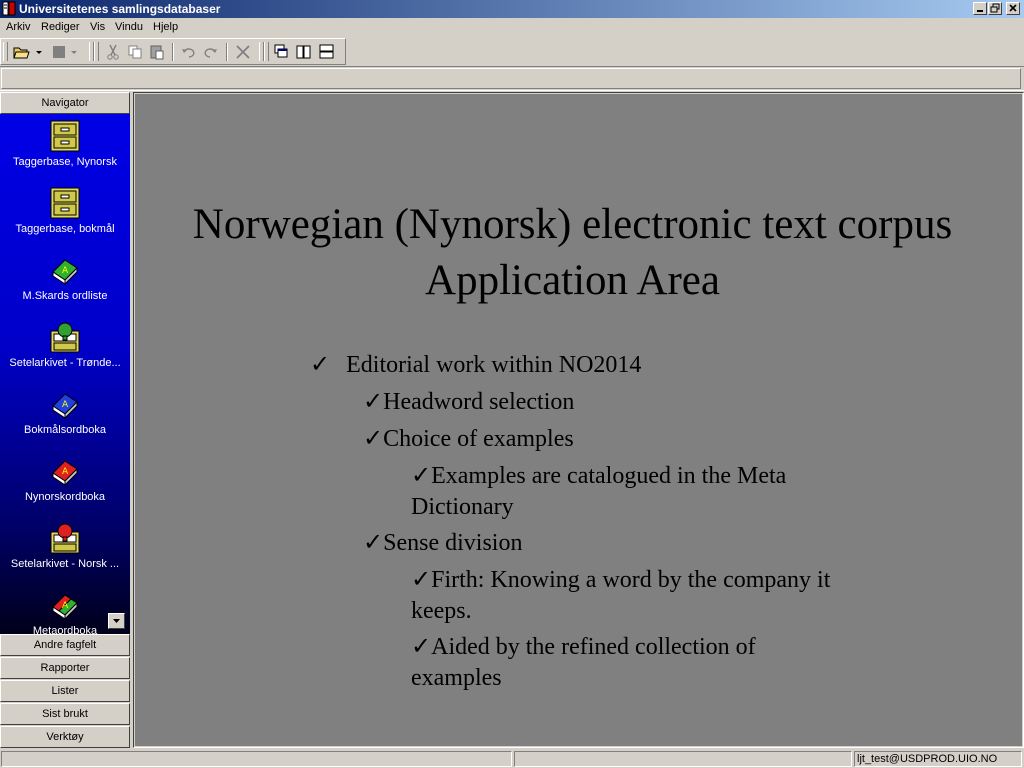 The width and height of the screenshot is (1024, 768). I want to click on paste-icon, so click(157, 52).